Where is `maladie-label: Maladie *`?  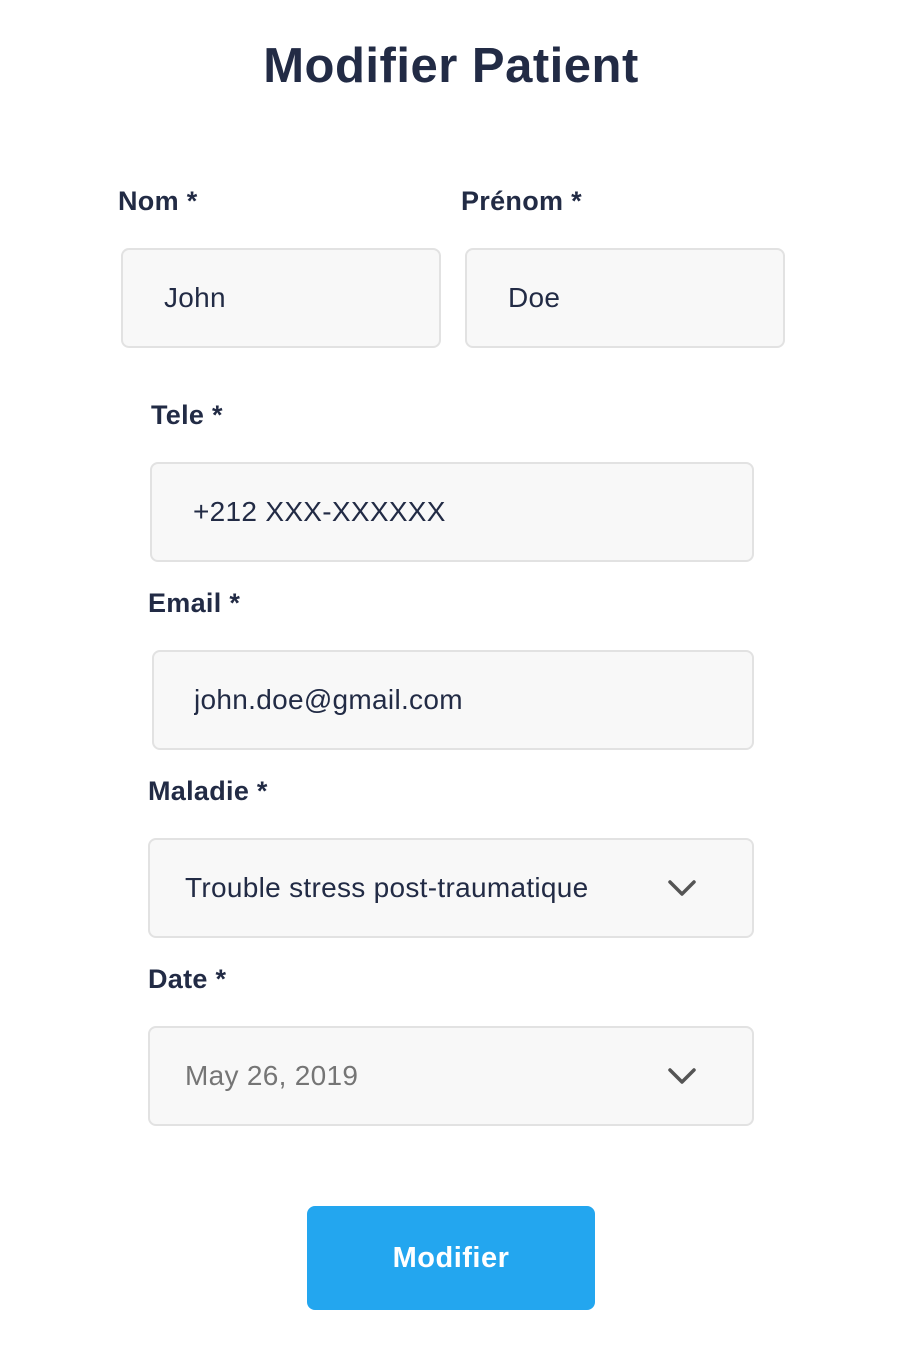 maladie-label: Maladie * is located at coordinates (208, 791).